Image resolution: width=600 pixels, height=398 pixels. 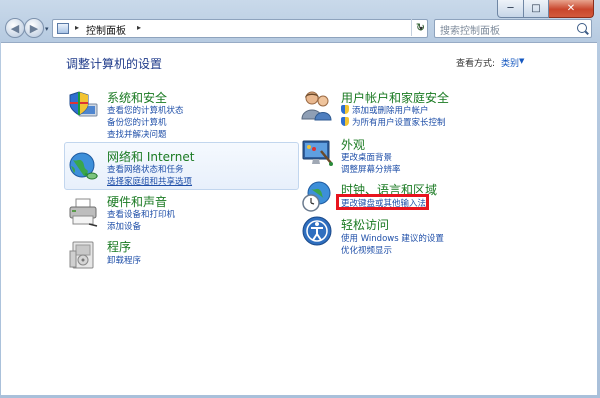 What do you see at coordinates (392, 238) in the screenshot?
I see `link-windows-recommended-settings: 使用 Windows 建议的设置` at bounding box center [392, 238].